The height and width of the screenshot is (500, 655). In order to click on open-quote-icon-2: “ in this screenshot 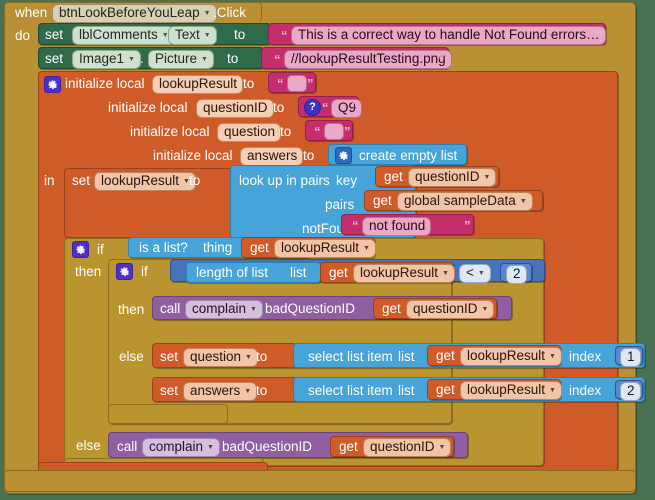, I will do `click(277, 59)`.